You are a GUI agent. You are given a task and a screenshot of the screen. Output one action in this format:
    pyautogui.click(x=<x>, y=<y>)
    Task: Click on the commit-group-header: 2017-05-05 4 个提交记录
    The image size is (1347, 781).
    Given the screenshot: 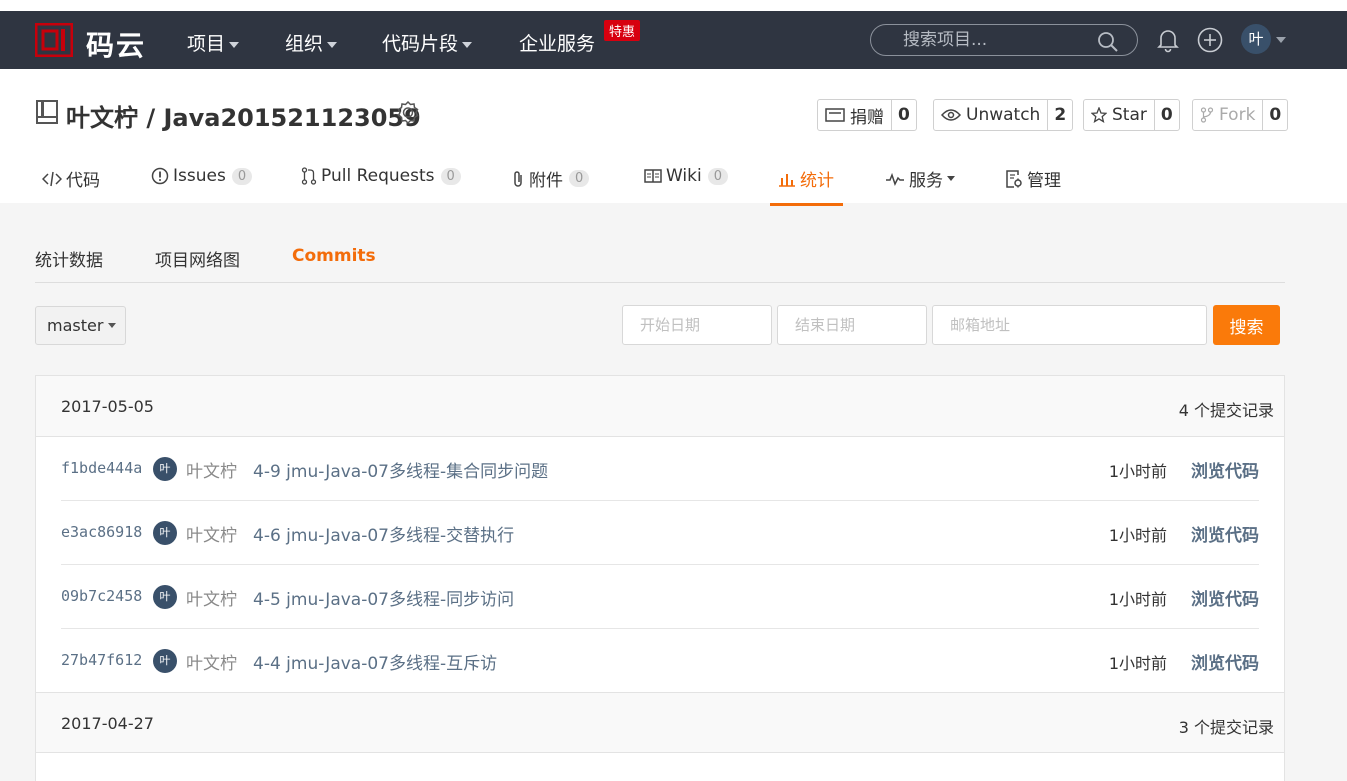 What is the action you would take?
    pyautogui.click(x=660, y=406)
    